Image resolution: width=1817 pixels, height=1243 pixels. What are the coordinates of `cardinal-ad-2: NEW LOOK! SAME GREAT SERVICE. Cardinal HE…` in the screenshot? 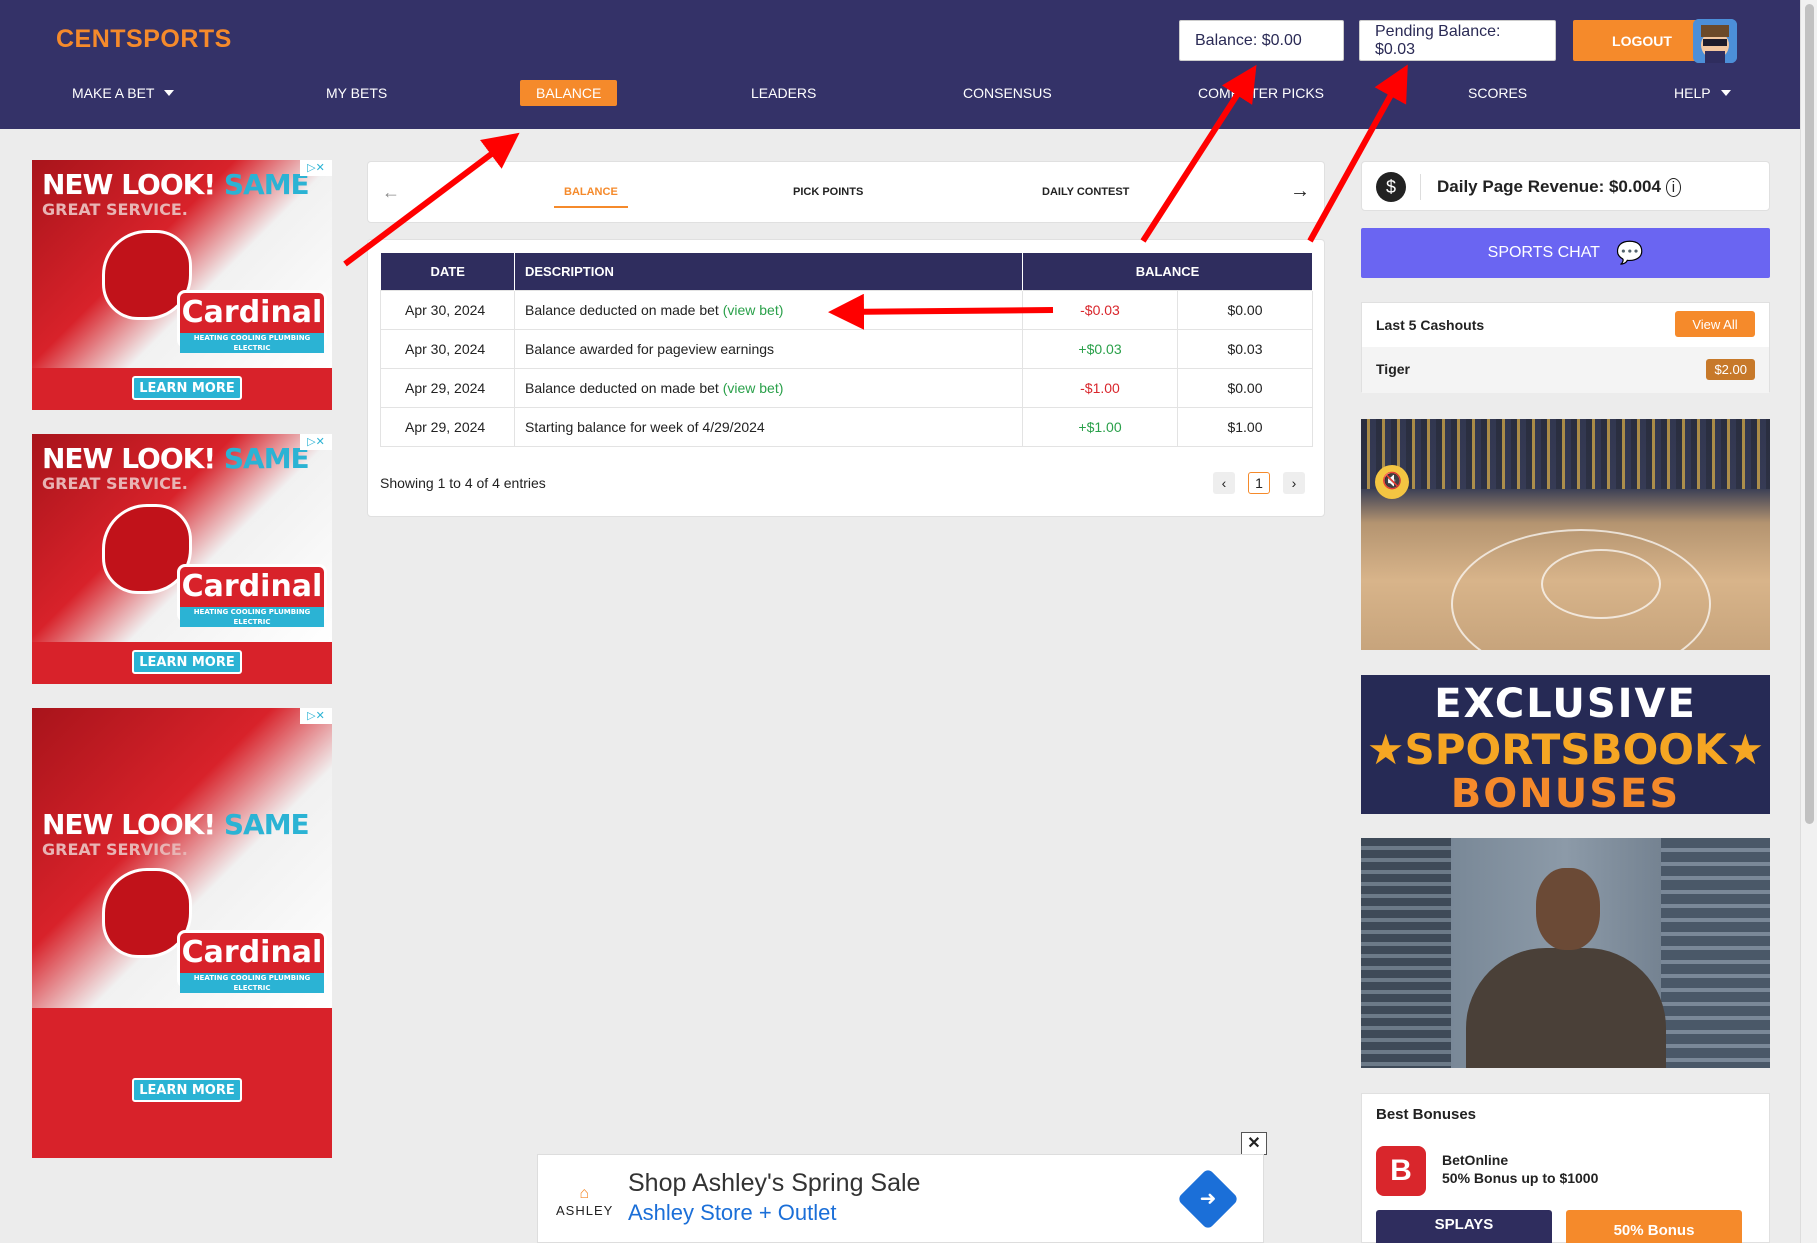 It's located at (182, 559).